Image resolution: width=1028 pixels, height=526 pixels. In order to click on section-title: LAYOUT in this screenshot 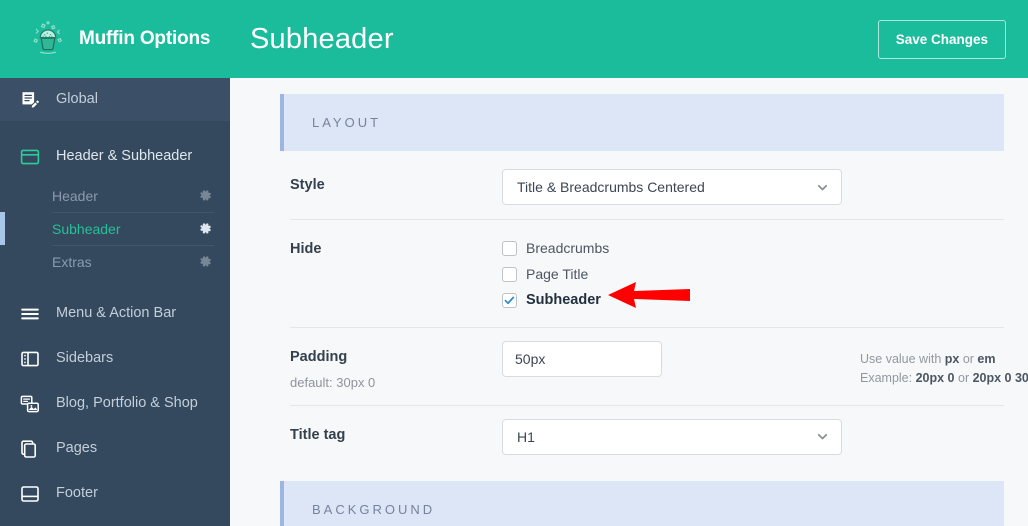, I will do `click(347, 122)`.